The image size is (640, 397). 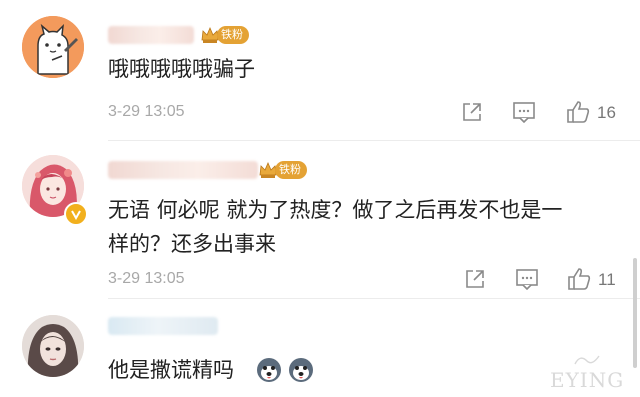 I want to click on verified-badge-icon, so click(x=76, y=214).